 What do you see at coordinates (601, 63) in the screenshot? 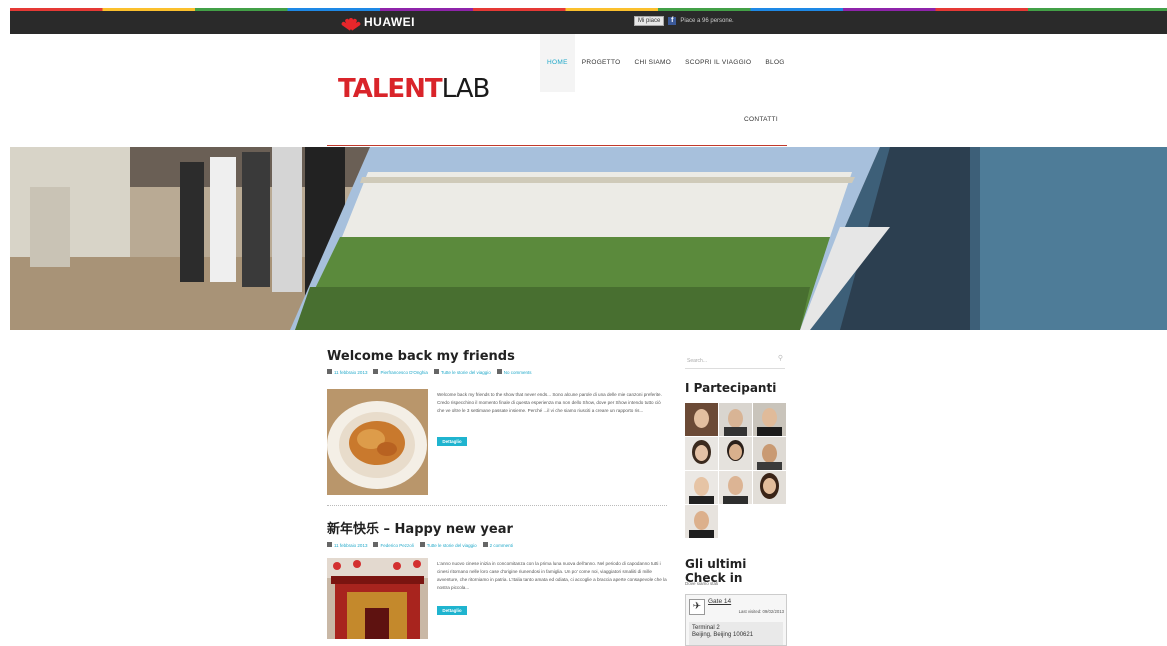
I see `nav-progetto: PROGETTO` at bounding box center [601, 63].